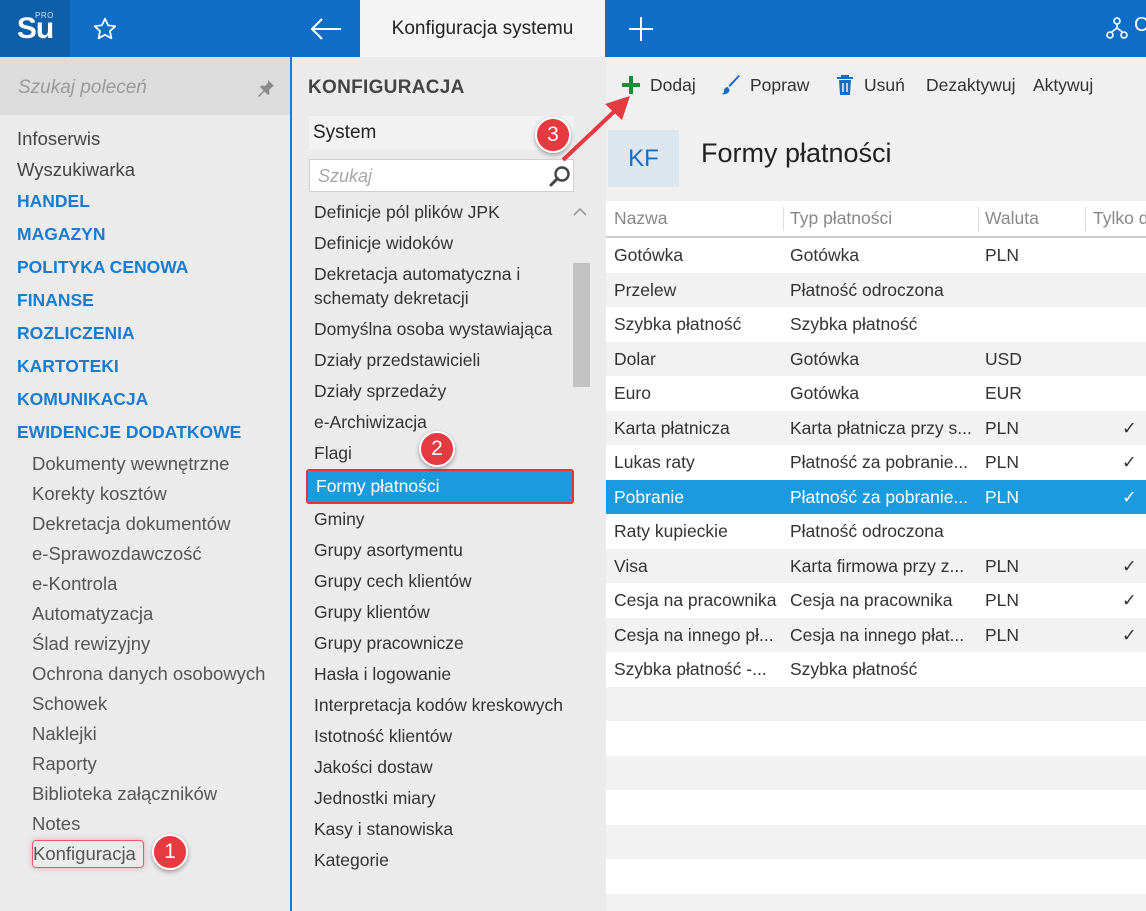  Describe the element at coordinates (649, 255) in the screenshot. I see `cell-nazwa: Gotówka` at that location.